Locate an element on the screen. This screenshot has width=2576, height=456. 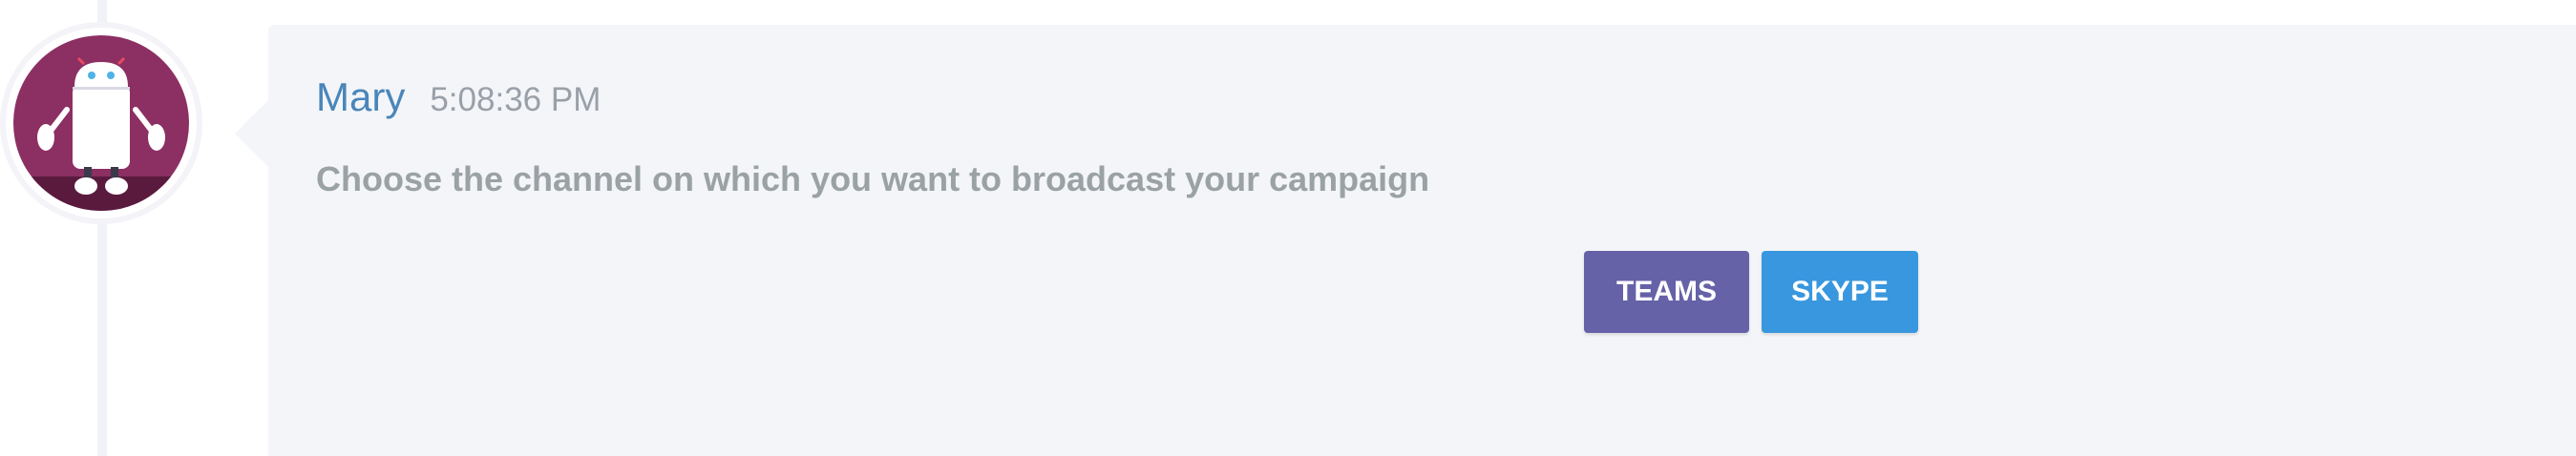
robot-avatar-icon is located at coordinates (101, 123).